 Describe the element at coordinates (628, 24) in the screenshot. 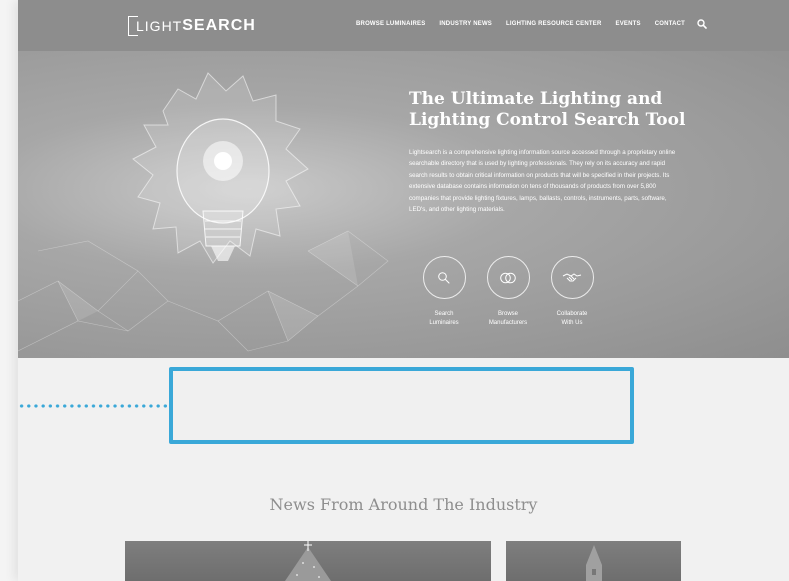

I see `nav-events: EVENTS` at that location.